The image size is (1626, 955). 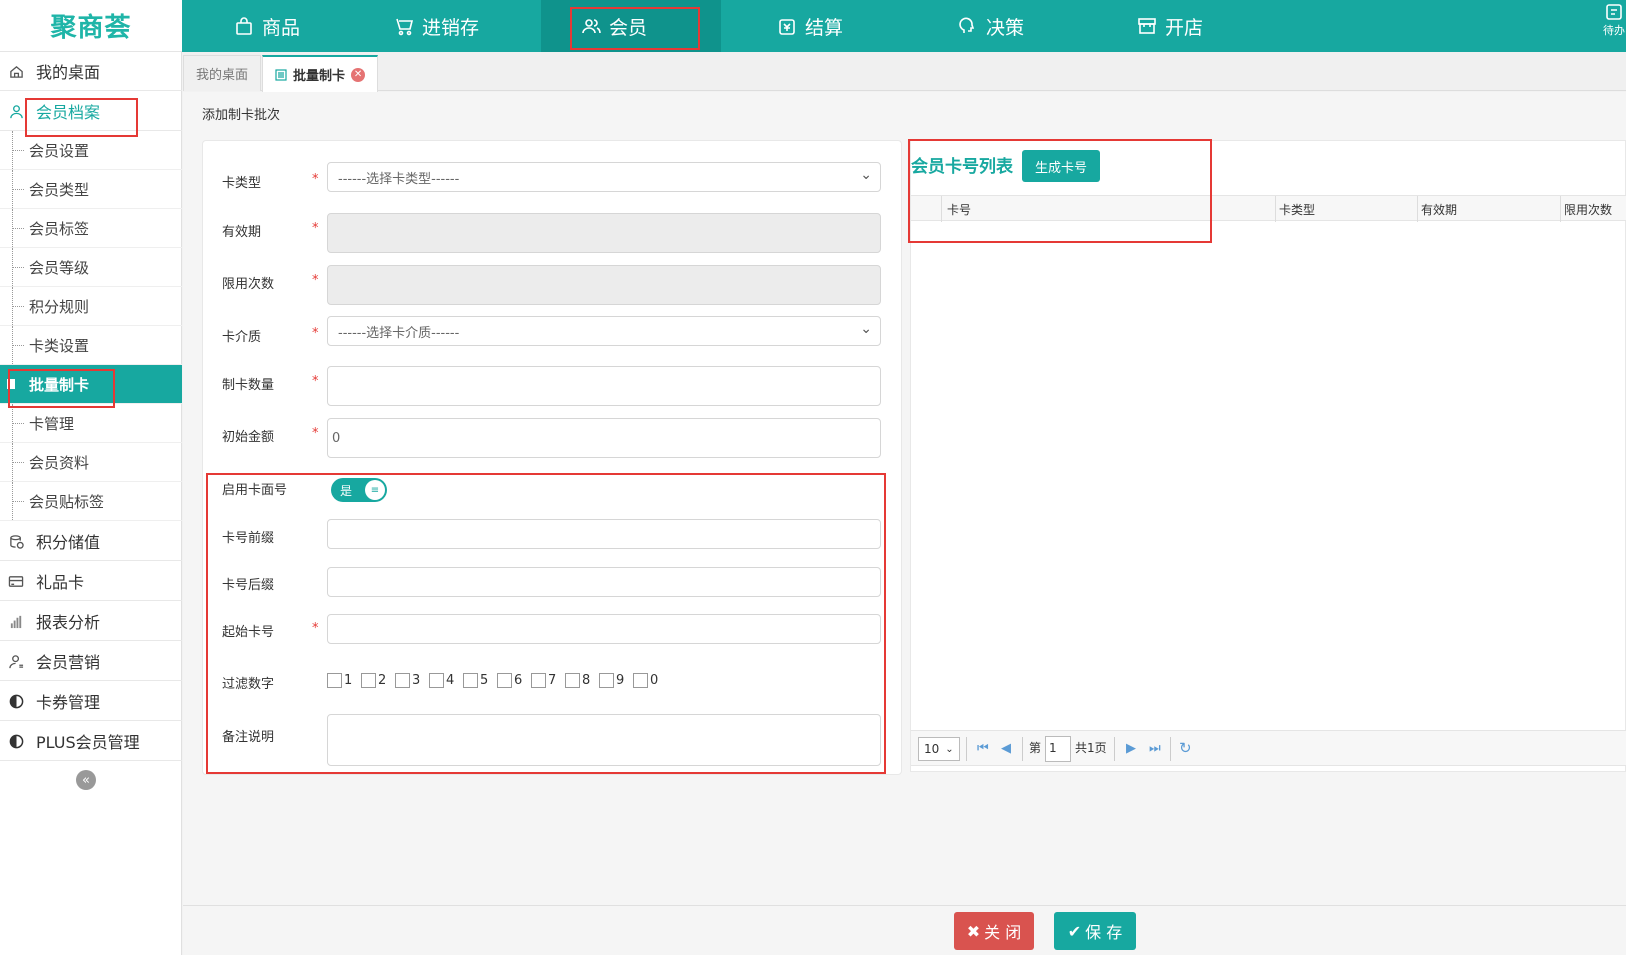 I want to click on column-header: 卡号, so click(x=959, y=209).